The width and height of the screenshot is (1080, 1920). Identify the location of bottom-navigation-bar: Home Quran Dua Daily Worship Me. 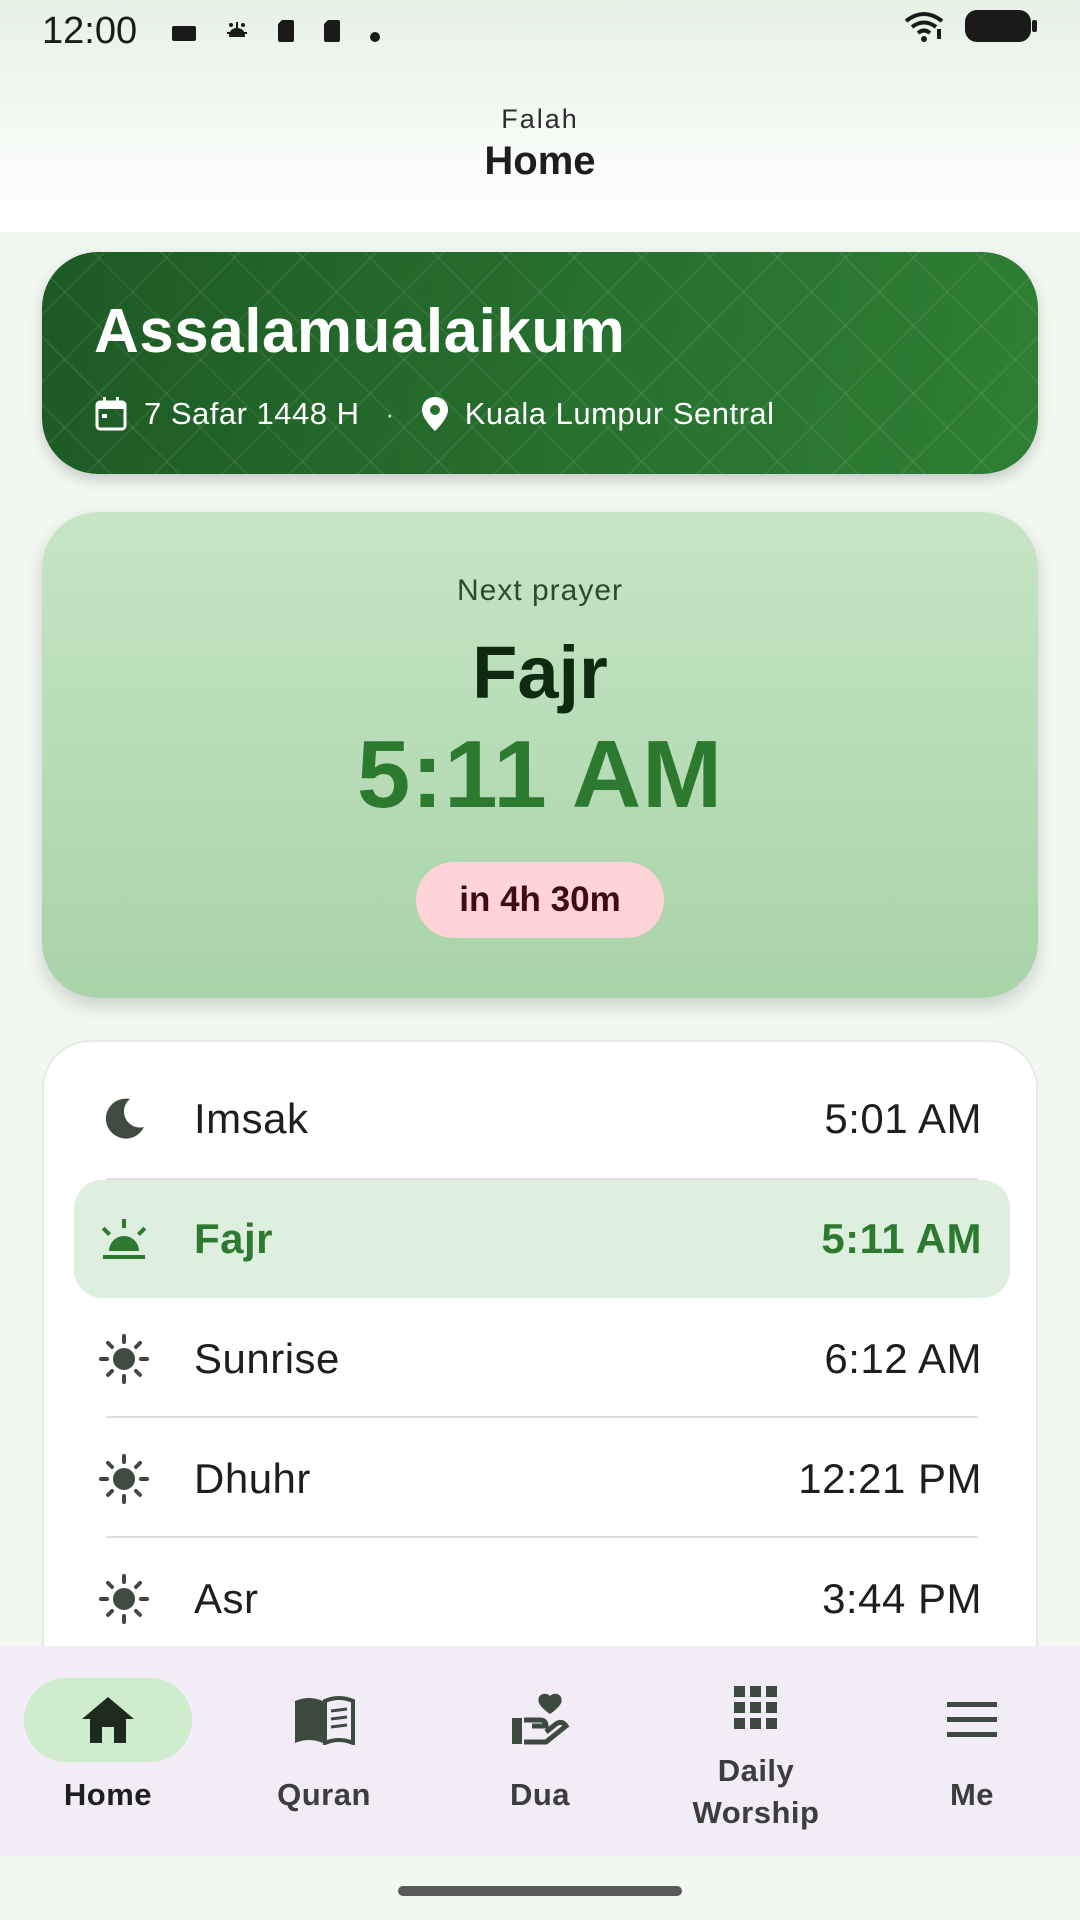
(540, 1751).